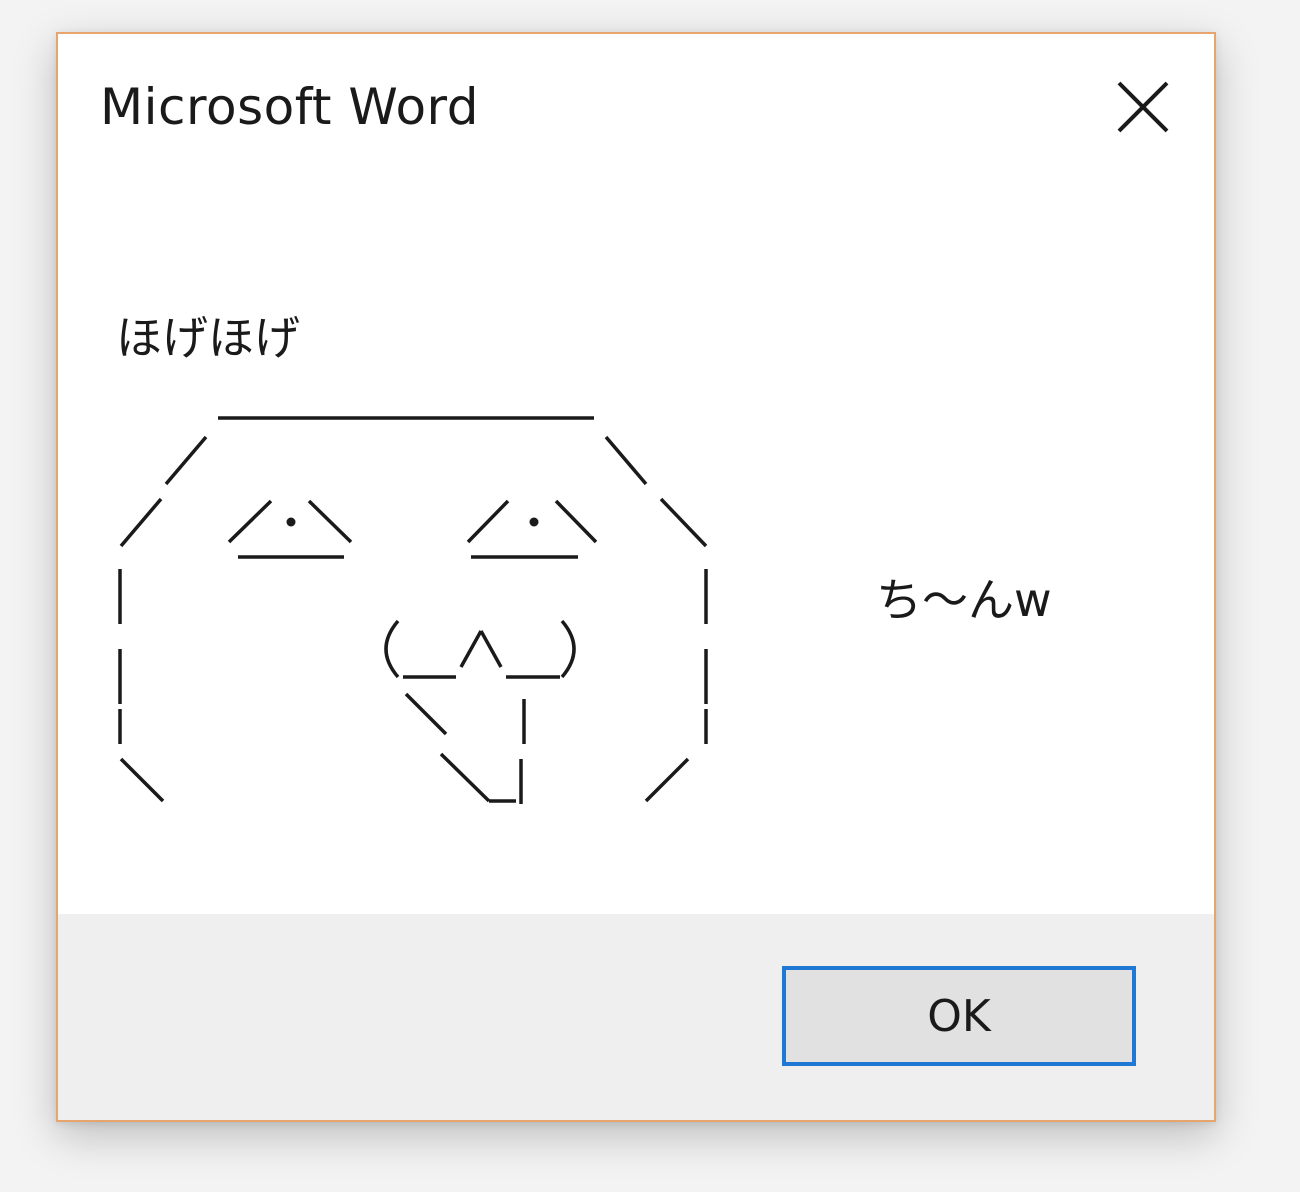 Image resolution: width=1300 pixels, height=1192 pixels. What do you see at coordinates (959, 1016) in the screenshot?
I see `ok-button: OK` at bounding box center [959, 1016].